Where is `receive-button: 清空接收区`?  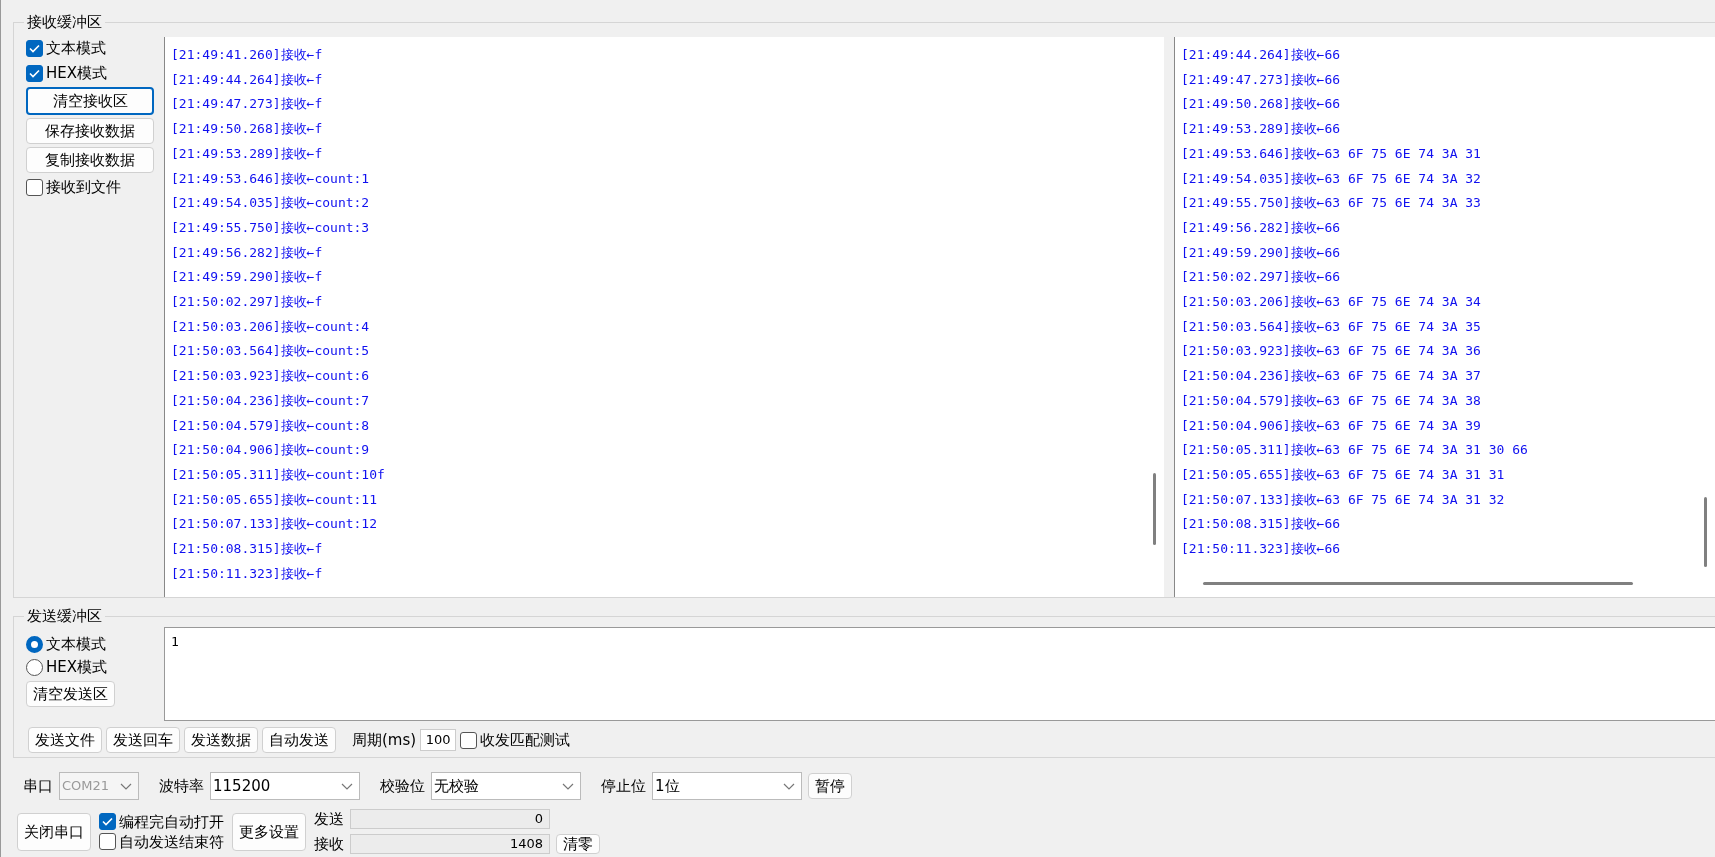 receive-button: 清空接收区 is located at coordinates (90, 101).